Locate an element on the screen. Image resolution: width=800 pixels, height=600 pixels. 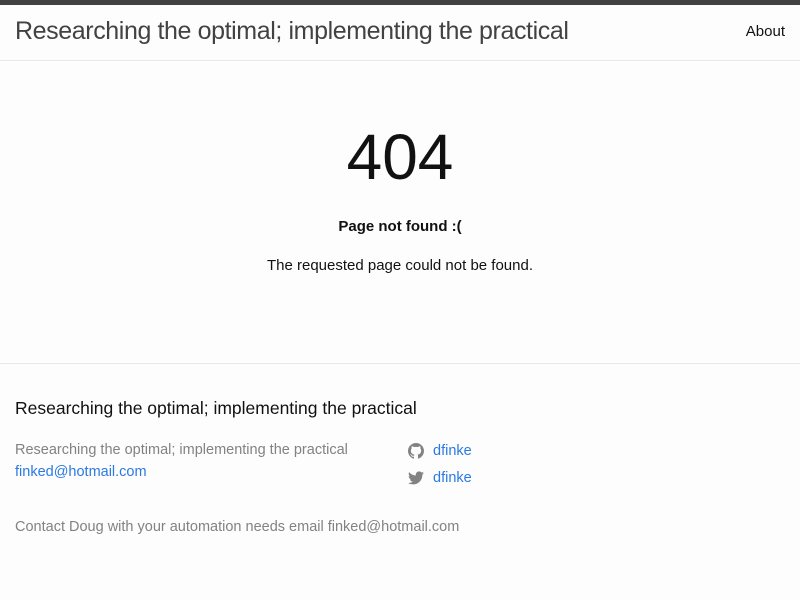
footer-email-link: finked@hotmail.com is located at coordinates (81, 472).